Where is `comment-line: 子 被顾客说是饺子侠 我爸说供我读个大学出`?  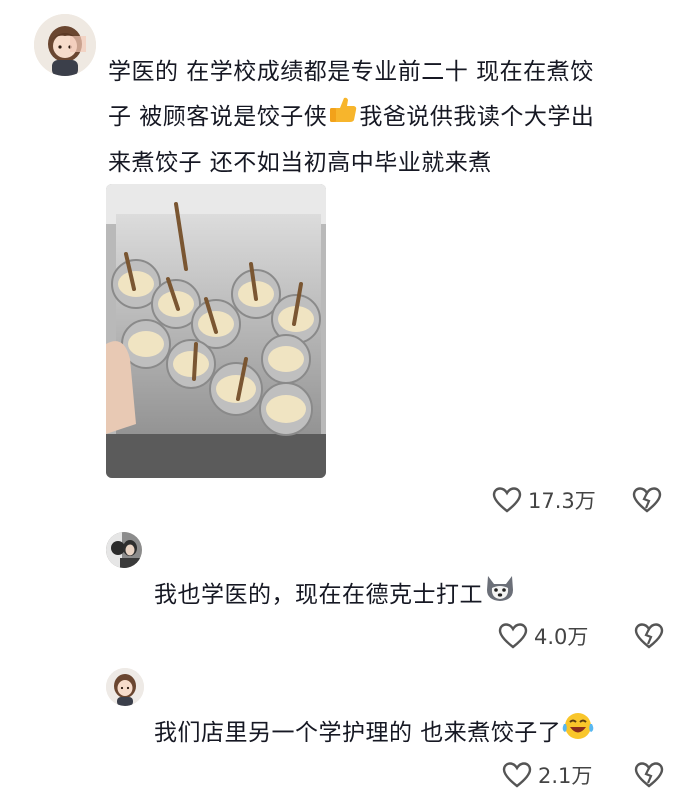 comment-line: 子 被顾客说是饺子侠 我爸说供我读个大学出 is located at coordinates (388, 117).